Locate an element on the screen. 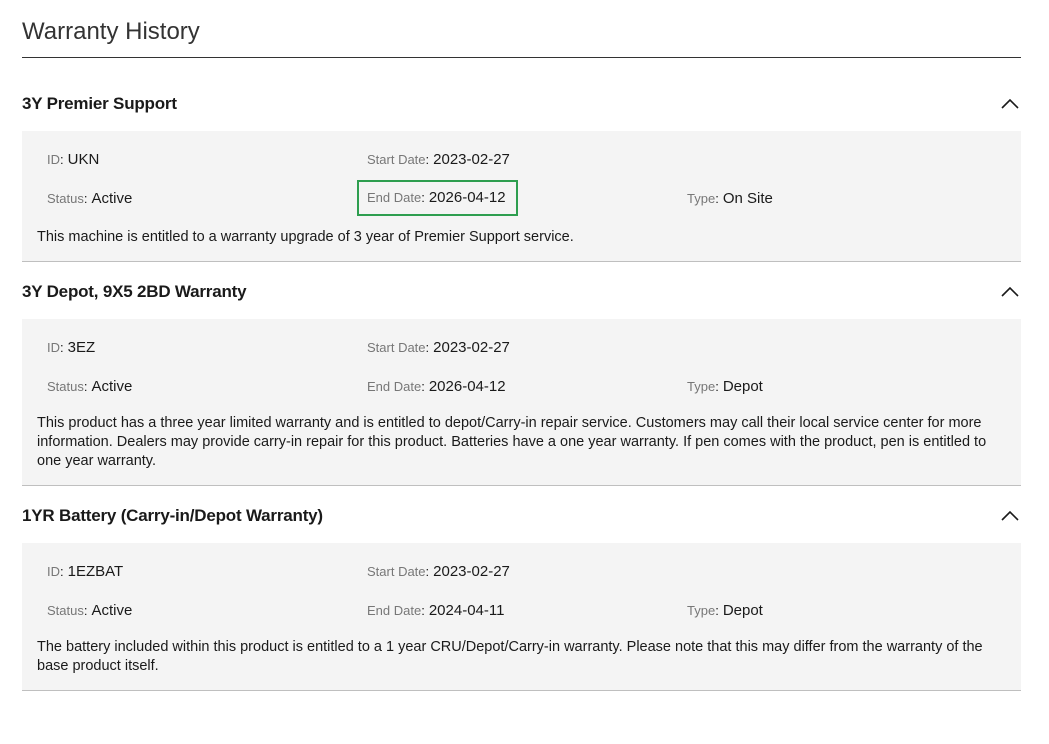  section-title: 1YR Battery (Carry-in/Depot Warranty) is located at coordinates (172, 515).